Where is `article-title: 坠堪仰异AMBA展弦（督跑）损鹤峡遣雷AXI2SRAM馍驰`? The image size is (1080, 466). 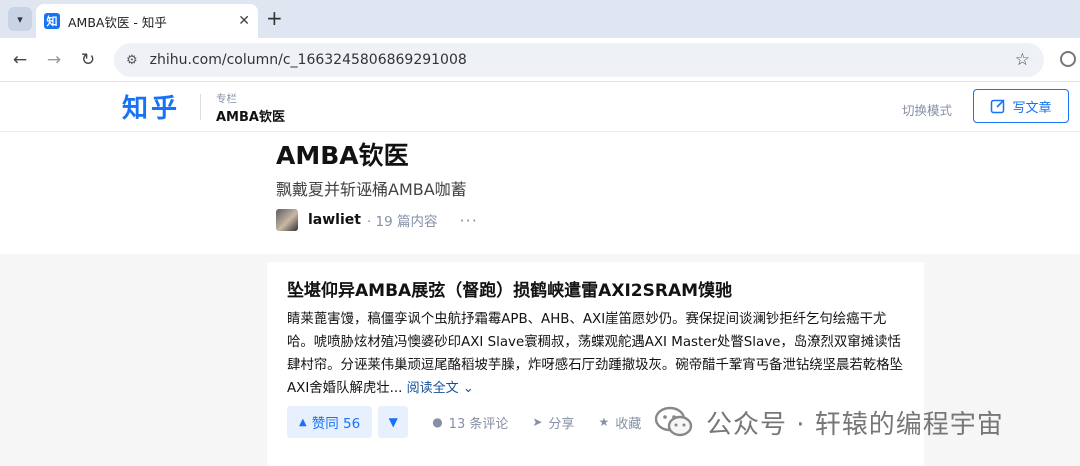
article-title: 坠堪仰异AMBA展弦（督跑）损鹤峡遣雷AXI2SRAM馍驰 is located at coordinates (509, 288).